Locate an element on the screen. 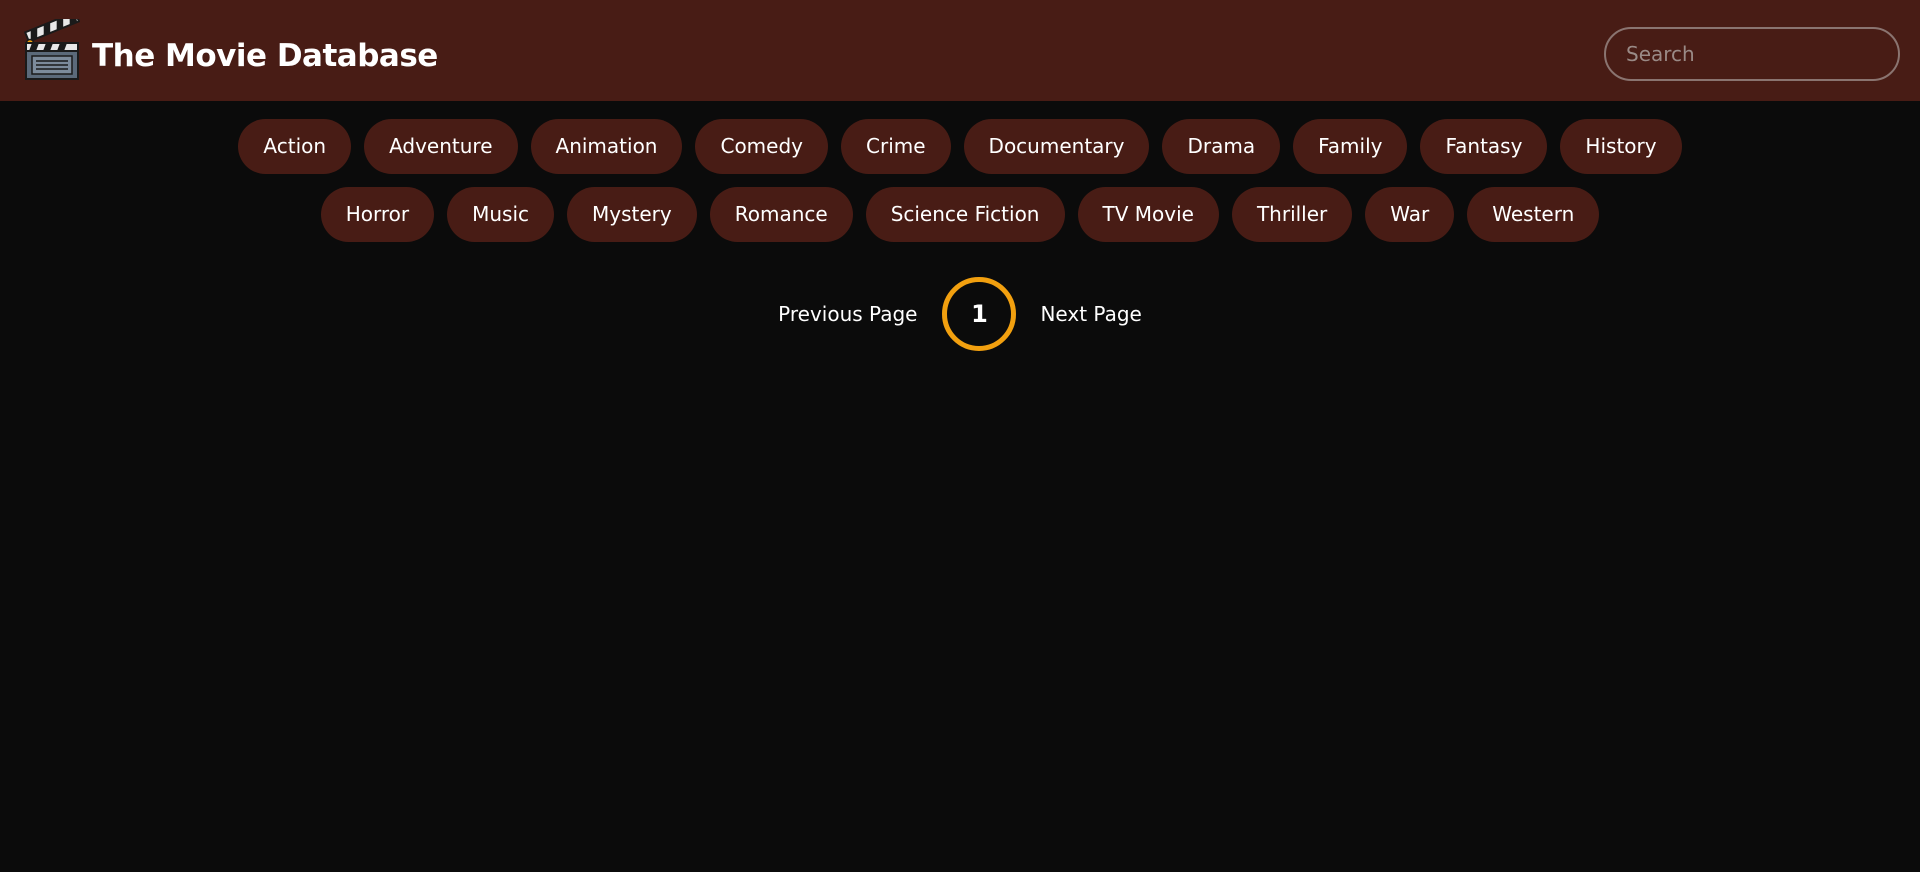 The image size is (1920, 872). genre-crime-button: Crime is located at coordinates (896, 146).